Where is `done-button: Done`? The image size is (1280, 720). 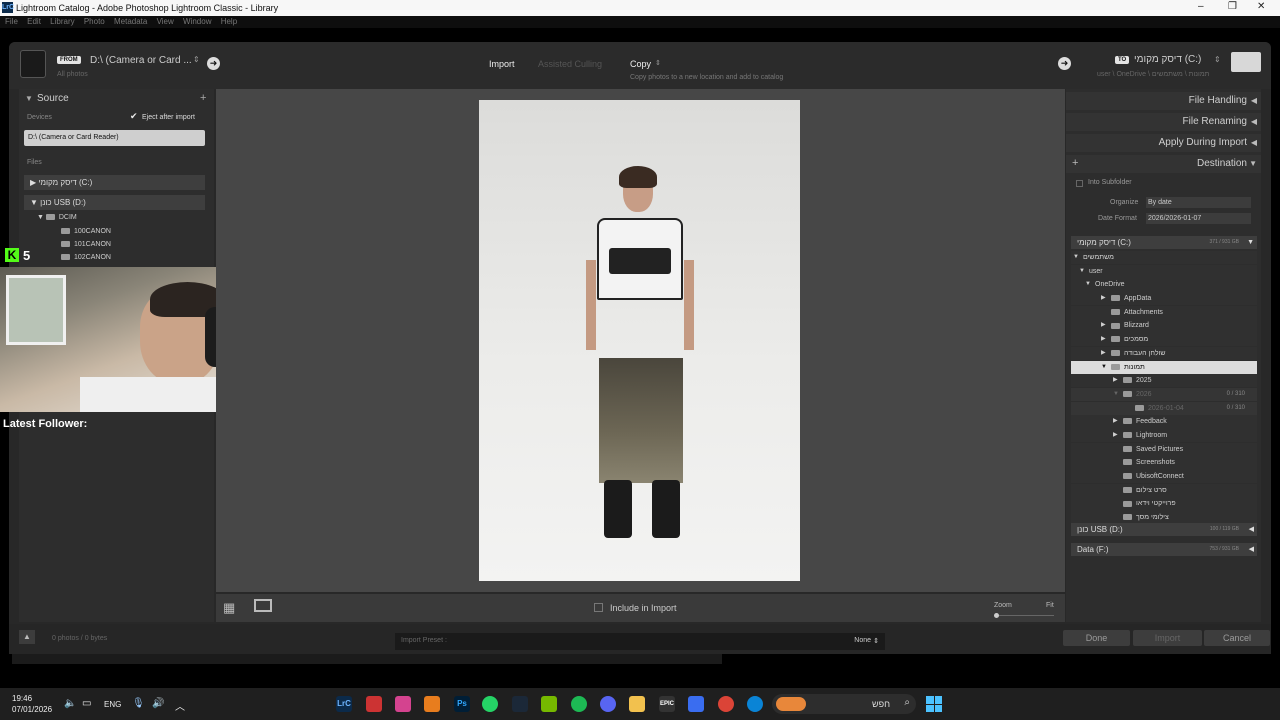 done-button: Done is located at coordinates (1096, 638).